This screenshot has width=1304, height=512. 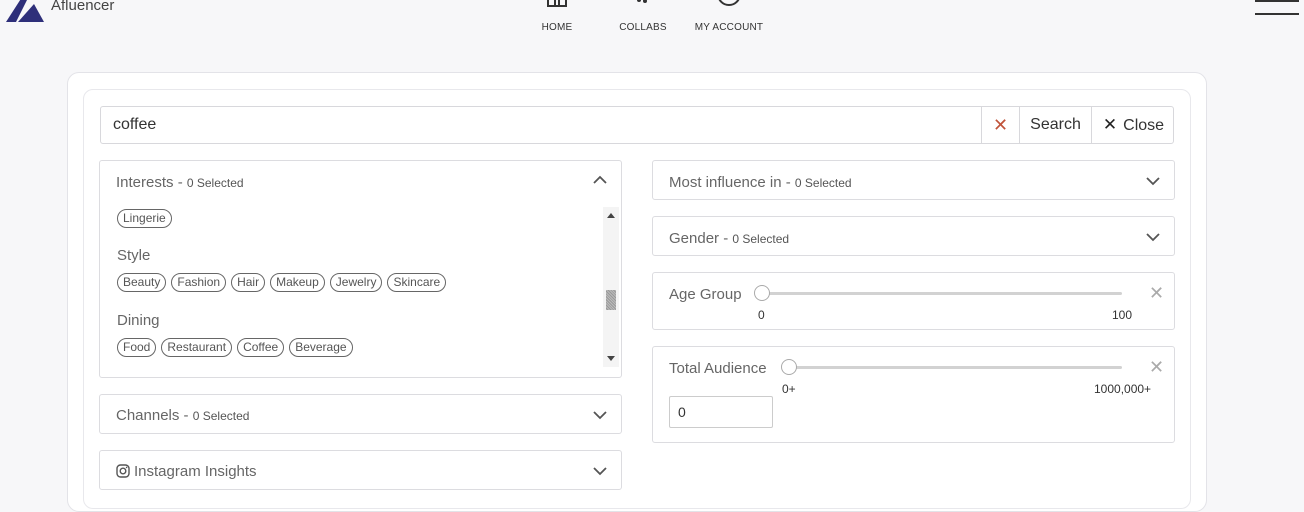 I want to click on tag-makeup: Makeup, so click(x=297, y=282).